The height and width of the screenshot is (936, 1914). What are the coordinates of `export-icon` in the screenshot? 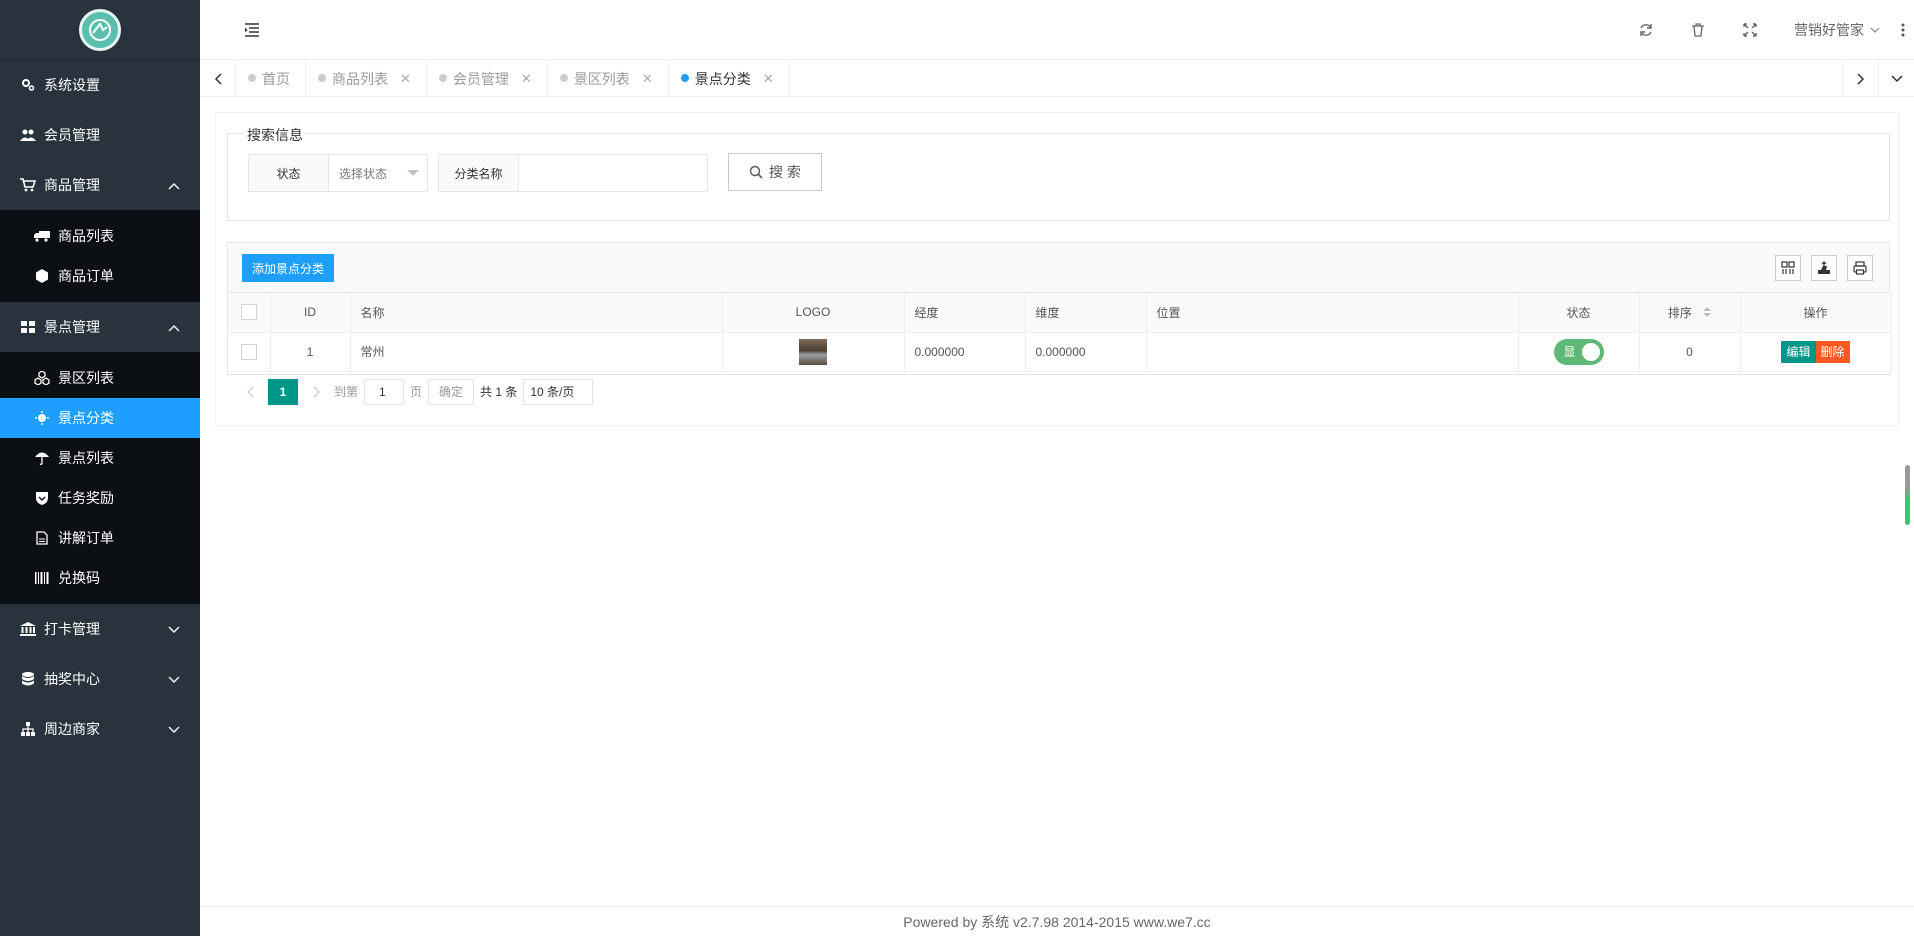 It's located at (1824, 268).